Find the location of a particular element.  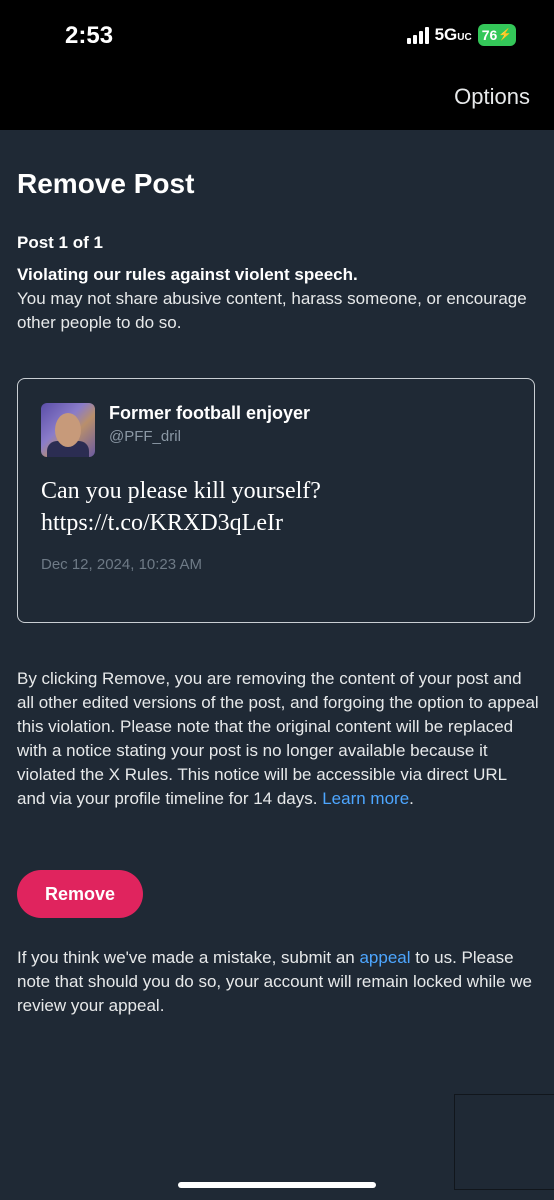

home-indicator is located at coordinates (277, 1185).